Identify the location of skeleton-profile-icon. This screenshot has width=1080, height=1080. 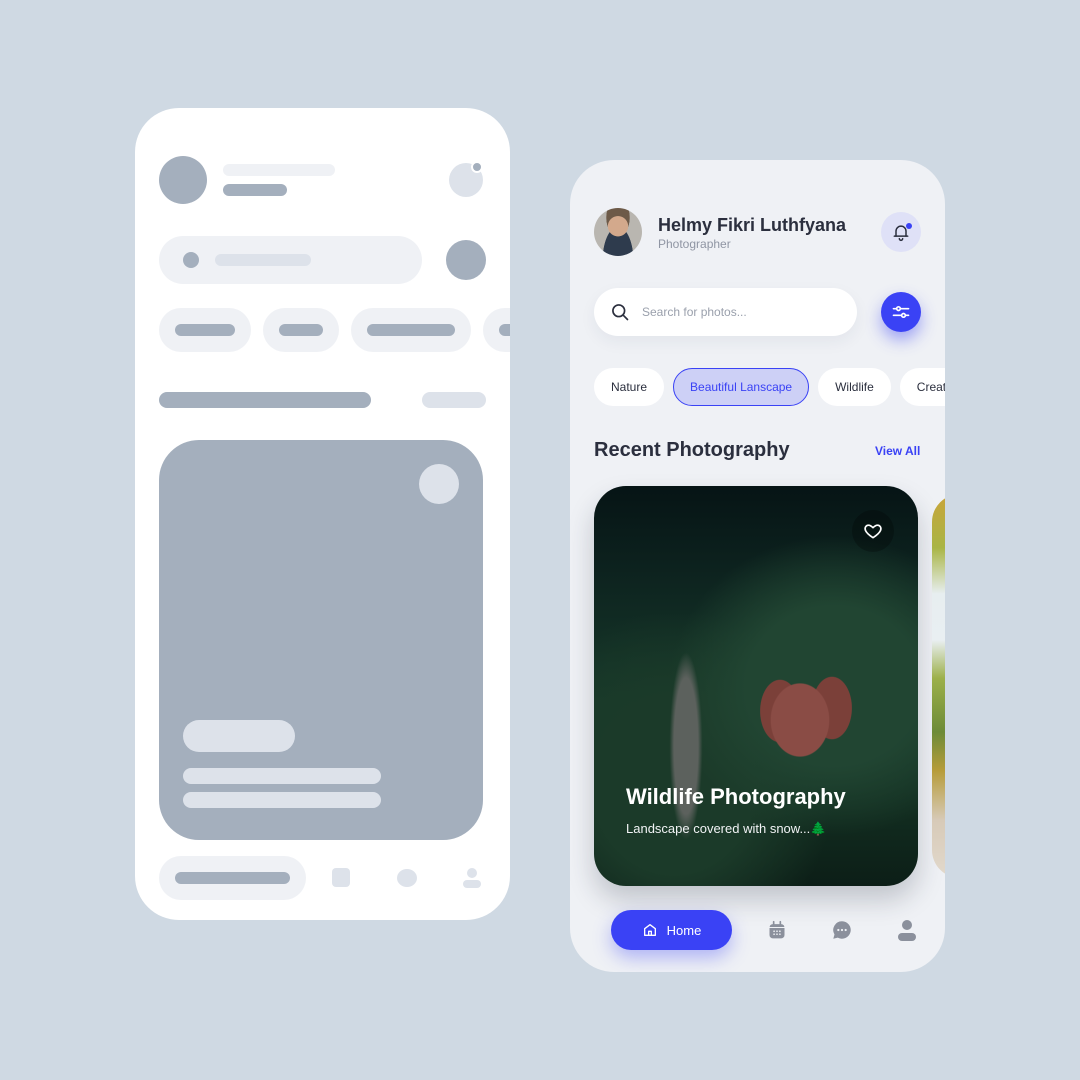
(472, 878).